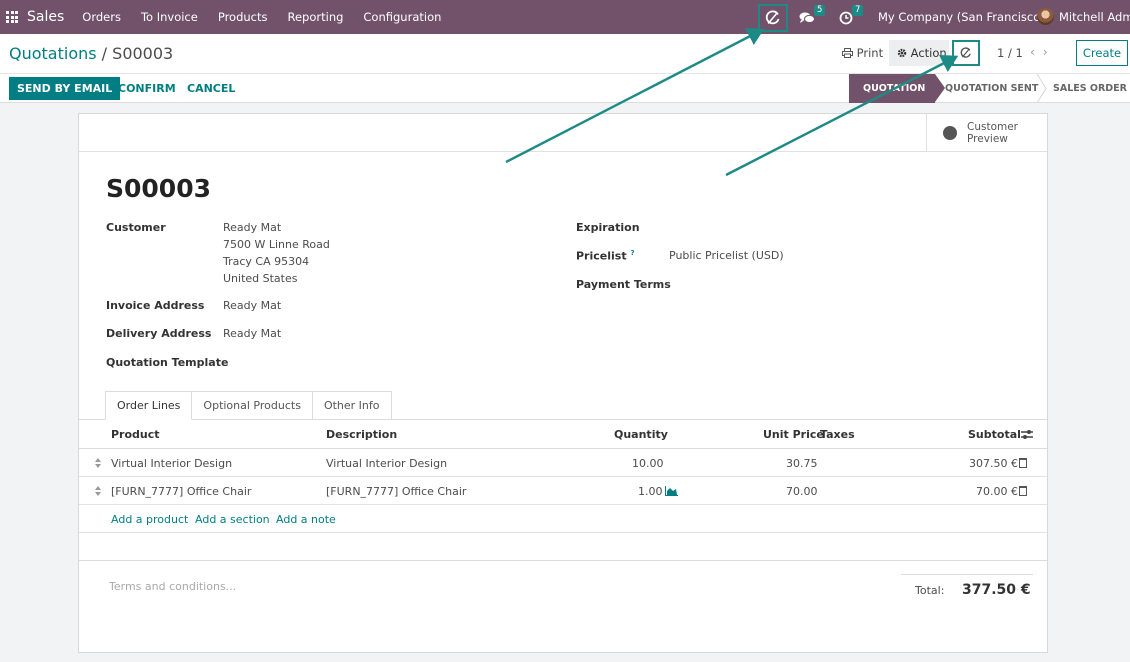 The image size is (1130, 662). Describe the element at coordinates (1094, 17) in the screenshot. I see `user-menu: Mitchell Admin` at that location.